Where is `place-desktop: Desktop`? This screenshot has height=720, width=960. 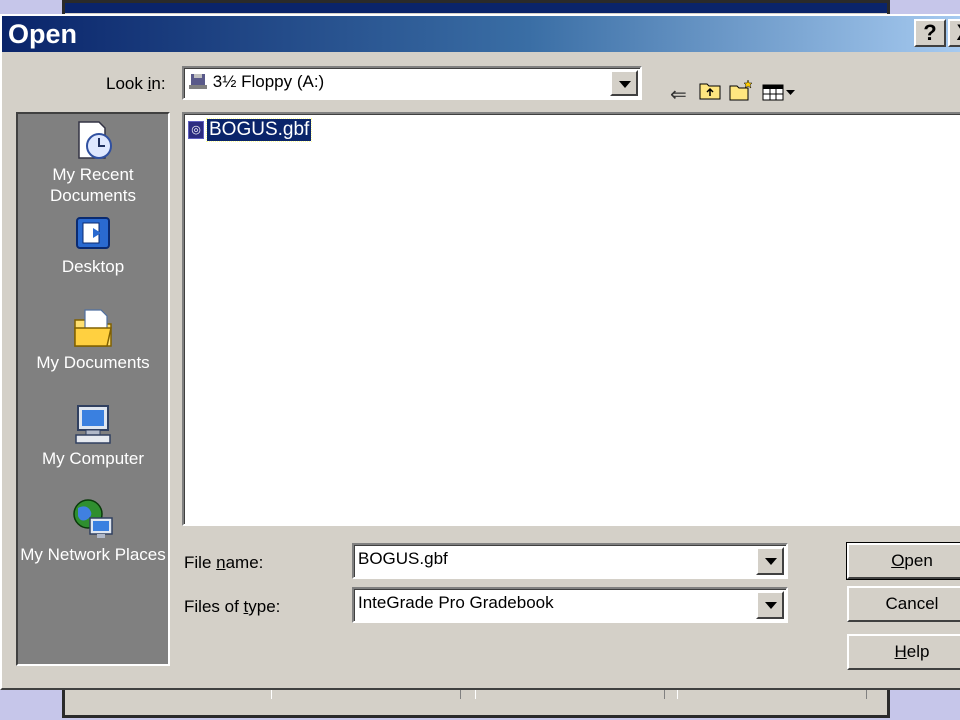
place-desktop: Desktop is located at coordinates (93, 245).